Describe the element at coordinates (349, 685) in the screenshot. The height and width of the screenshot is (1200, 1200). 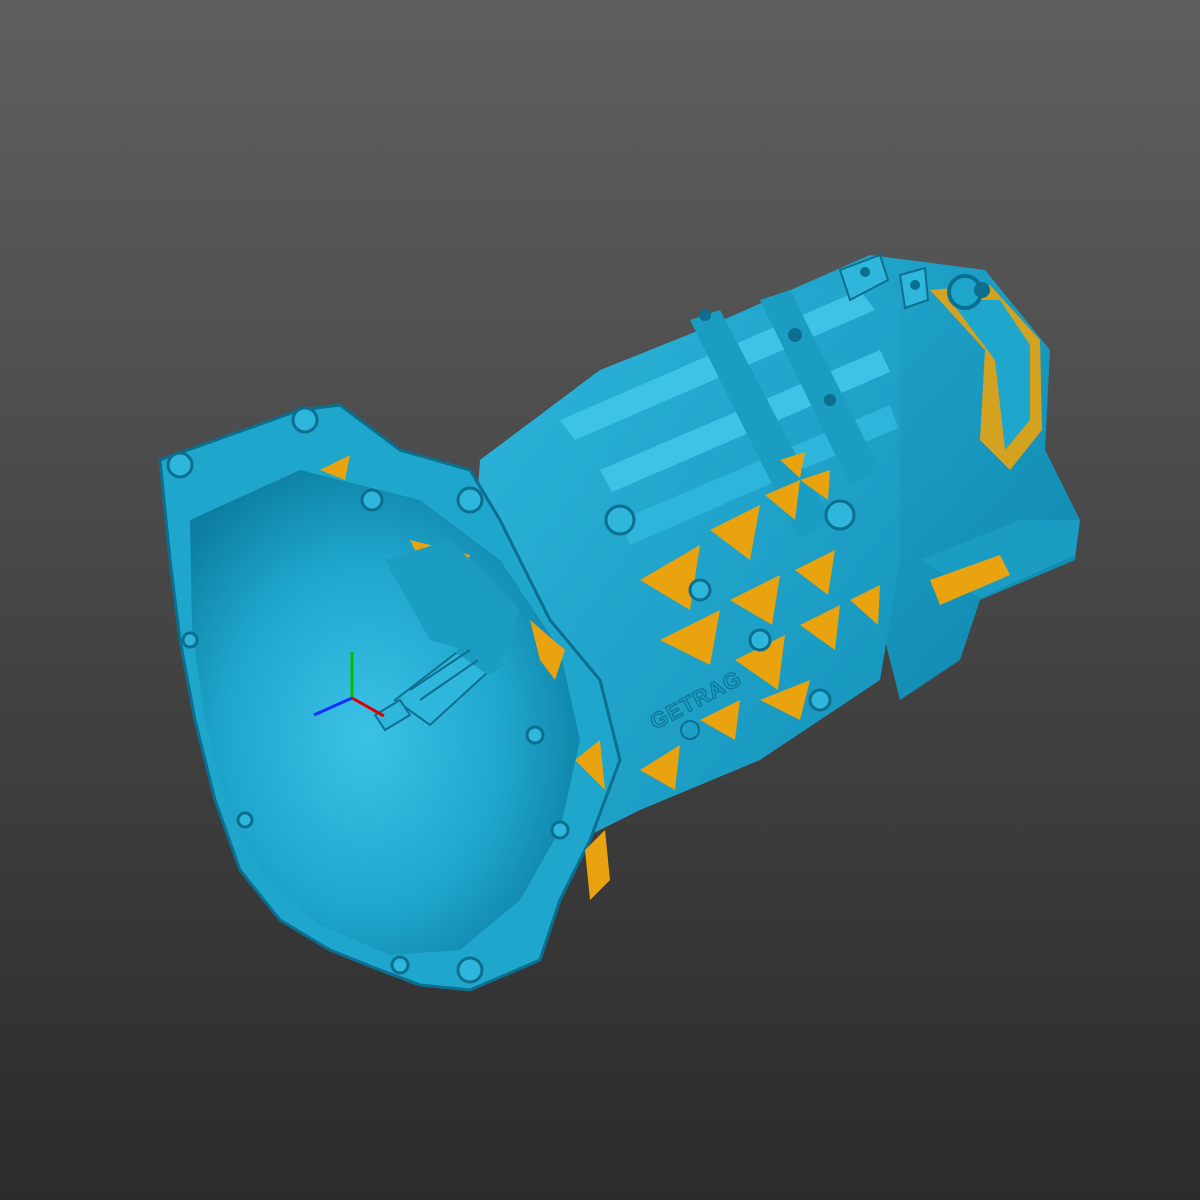
I see `axis-gizmo` at that location.